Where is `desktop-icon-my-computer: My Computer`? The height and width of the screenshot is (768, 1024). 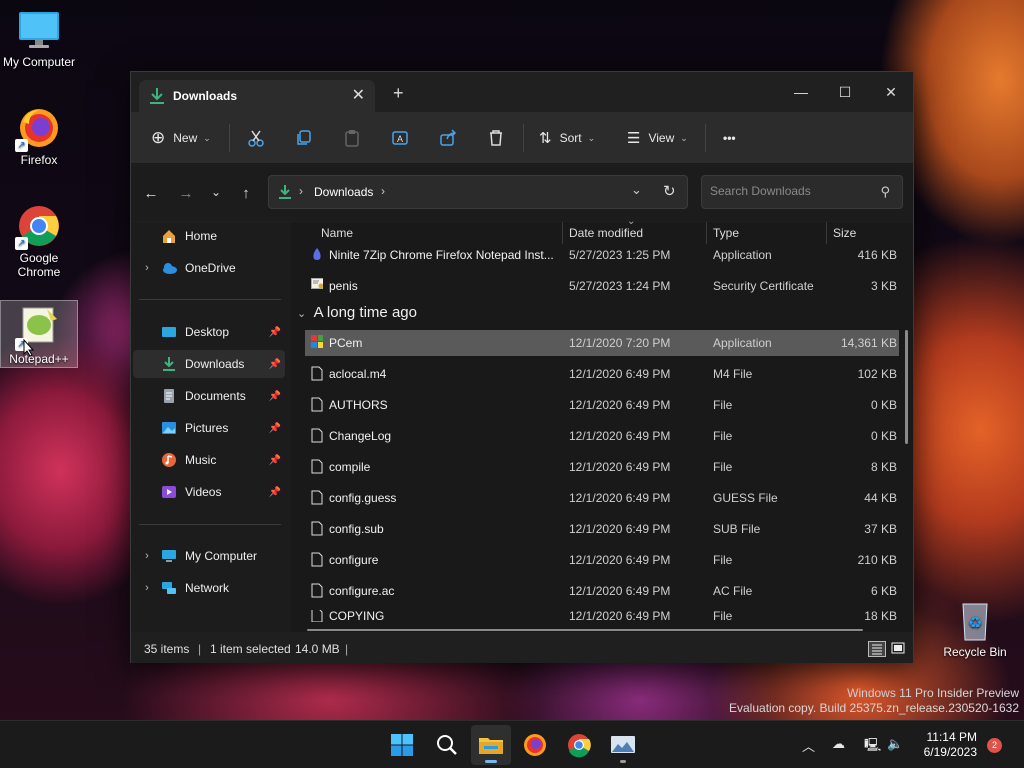 desktop-icon-my-computer: My Computer is located at coordinates (39, 38).